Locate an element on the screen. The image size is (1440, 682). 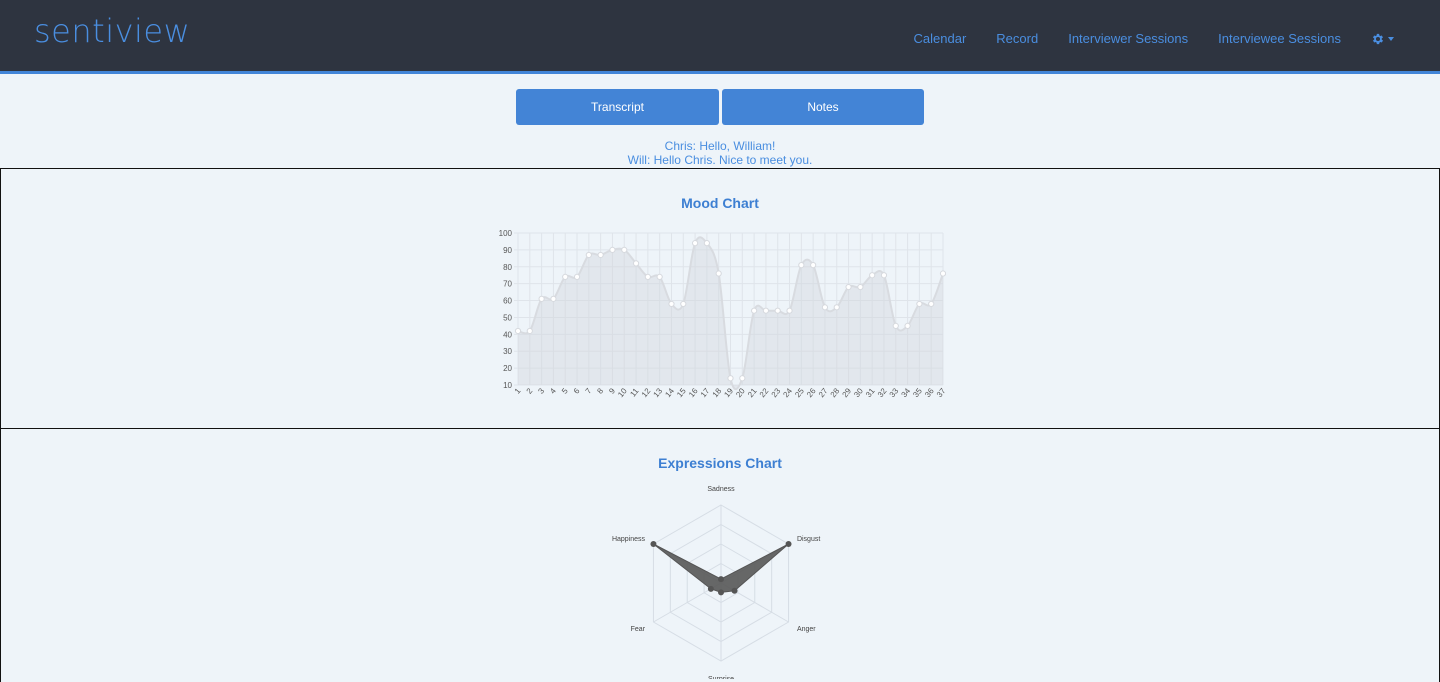
gear-icon is located at coordinates (1378, 38).